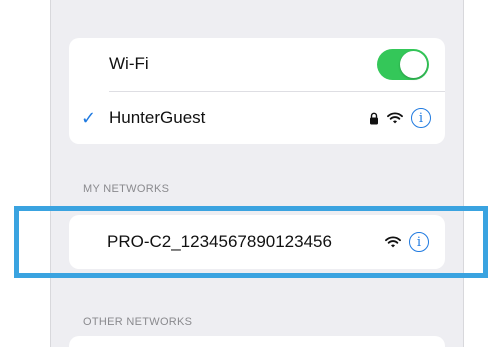  I want to click on toggle-knob, so click(413, 64).